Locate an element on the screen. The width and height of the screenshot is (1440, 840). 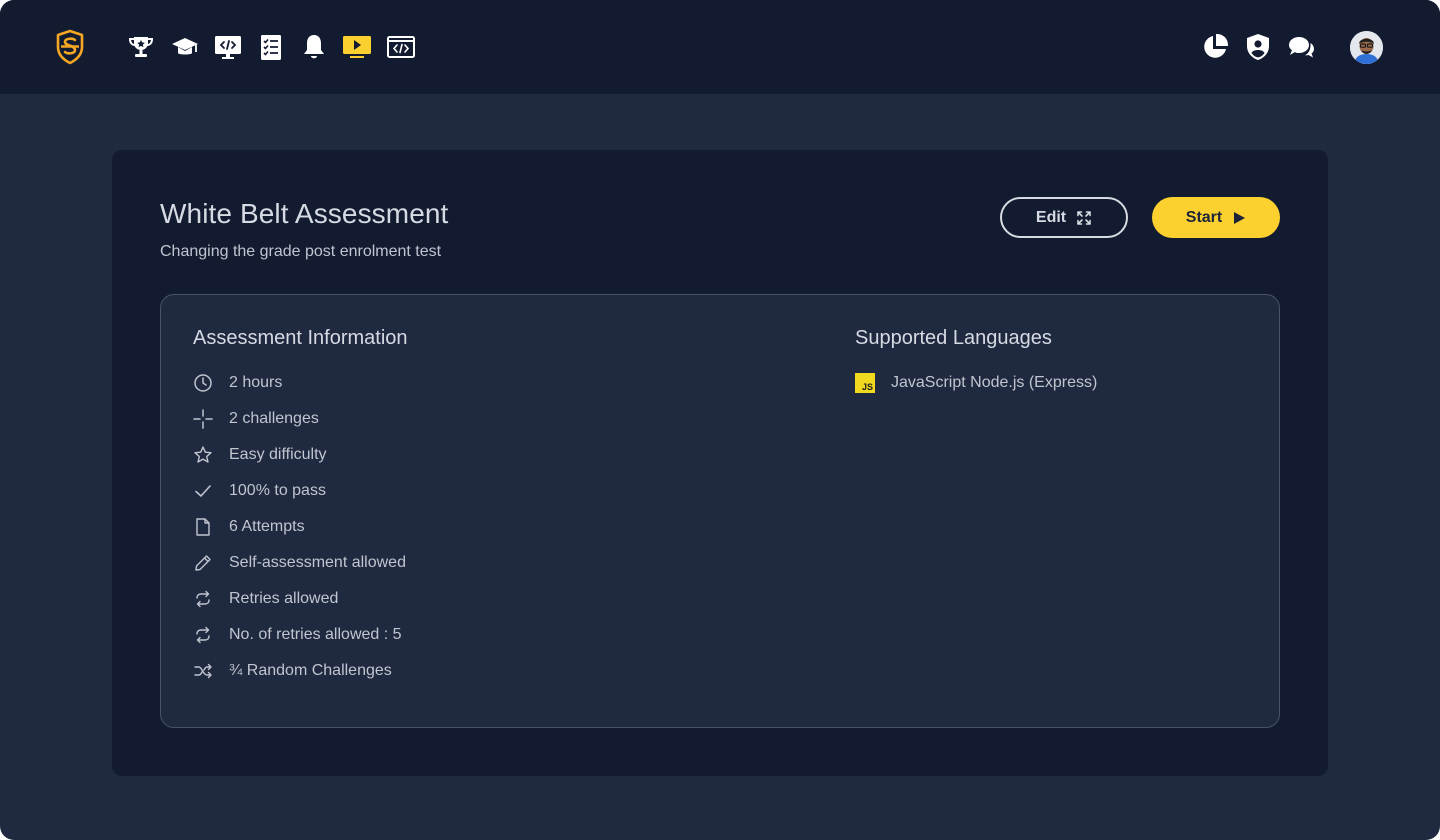
info-item-text: 100% to pass is located at coordinates (277, 490).